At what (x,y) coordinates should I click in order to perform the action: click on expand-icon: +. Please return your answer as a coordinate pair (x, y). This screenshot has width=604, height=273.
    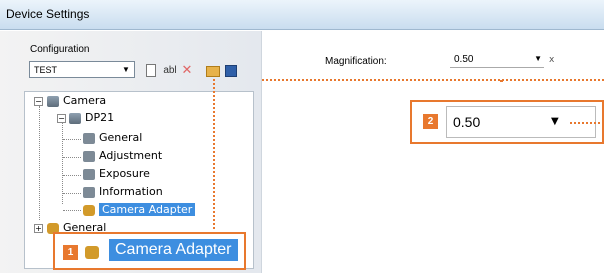
    Looking at the image, I should click on (38, 228).